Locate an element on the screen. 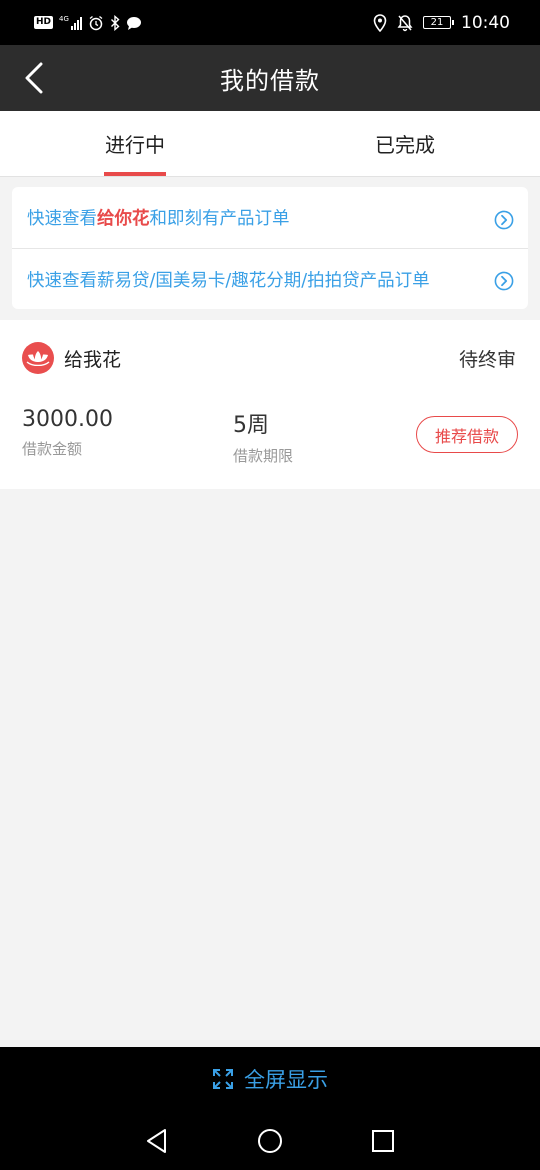  loan-card-header: 给我花 is located at coordinates (71, 358).